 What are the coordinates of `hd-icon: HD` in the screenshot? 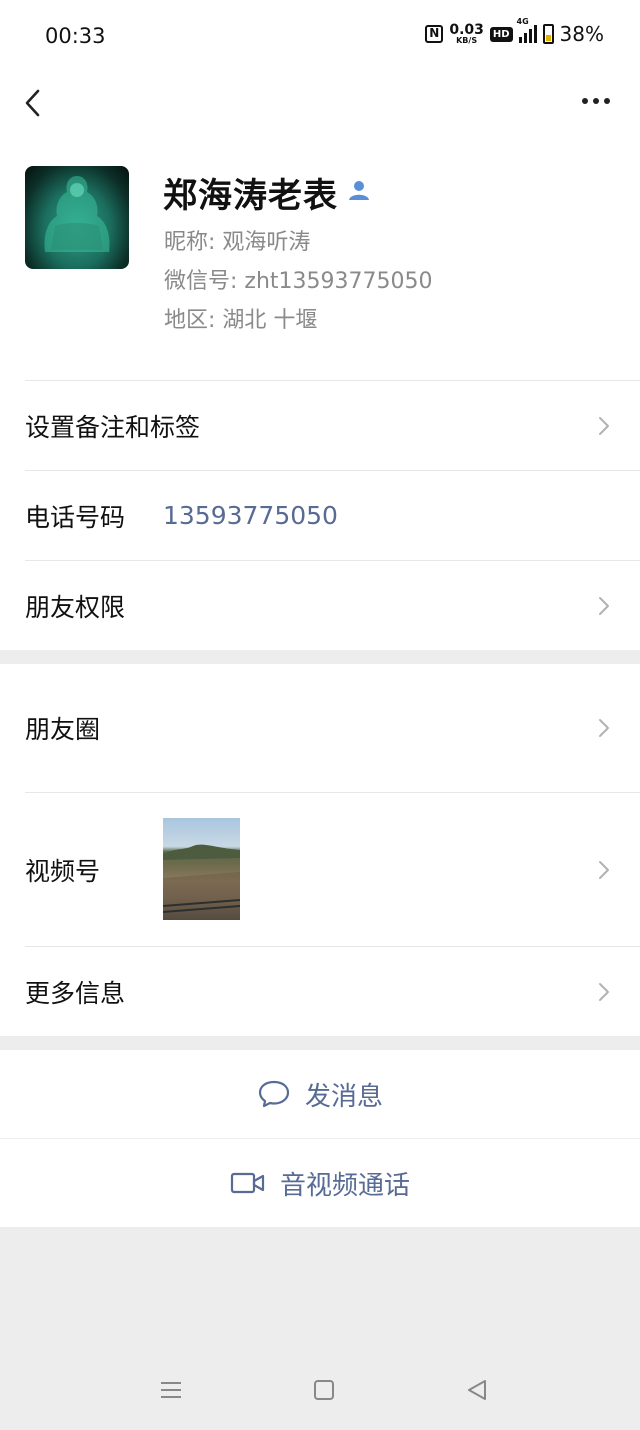 It's located at (501, 34).